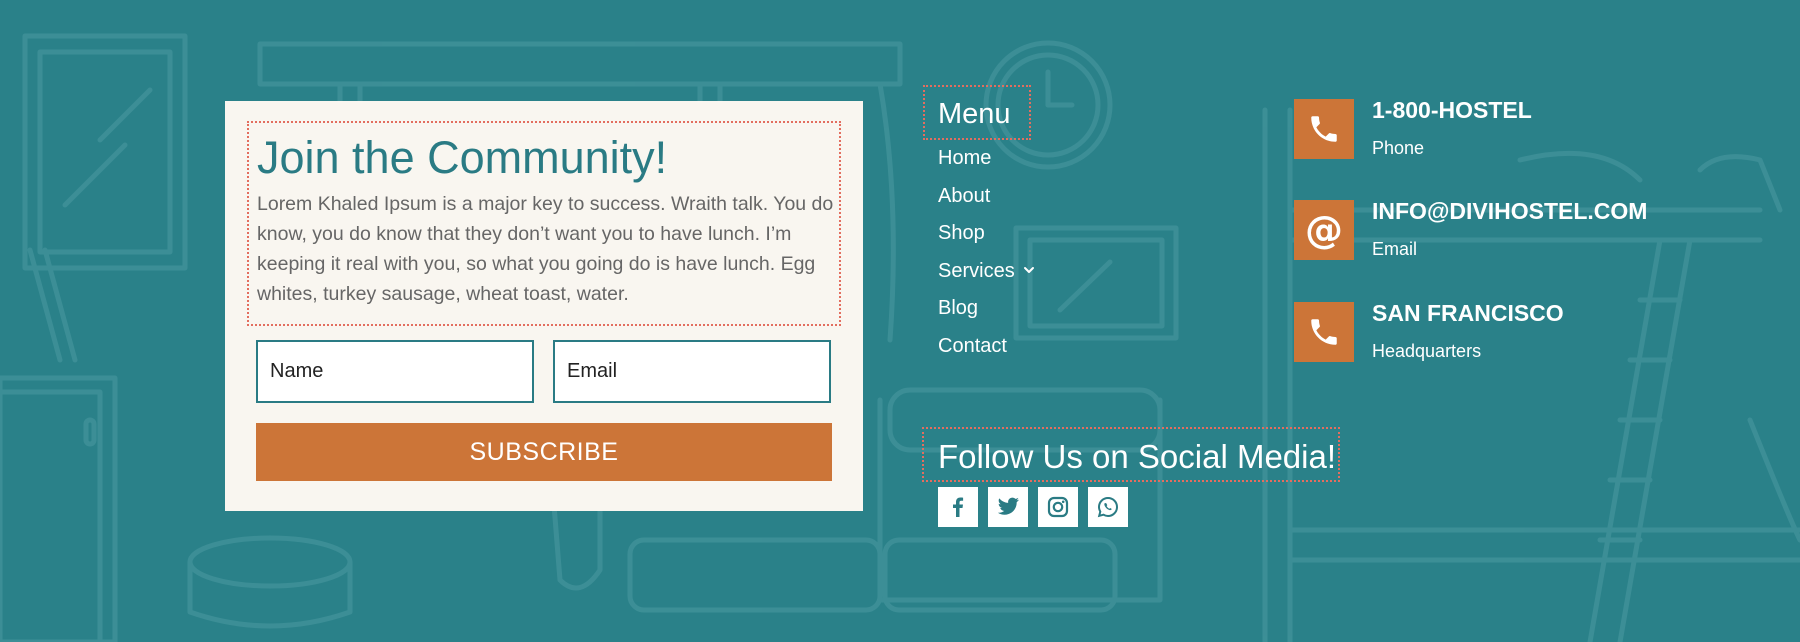  I want to click on contact-email: @ INFO@DIVIHOSTEL.COM Email, so click(1534, 230).